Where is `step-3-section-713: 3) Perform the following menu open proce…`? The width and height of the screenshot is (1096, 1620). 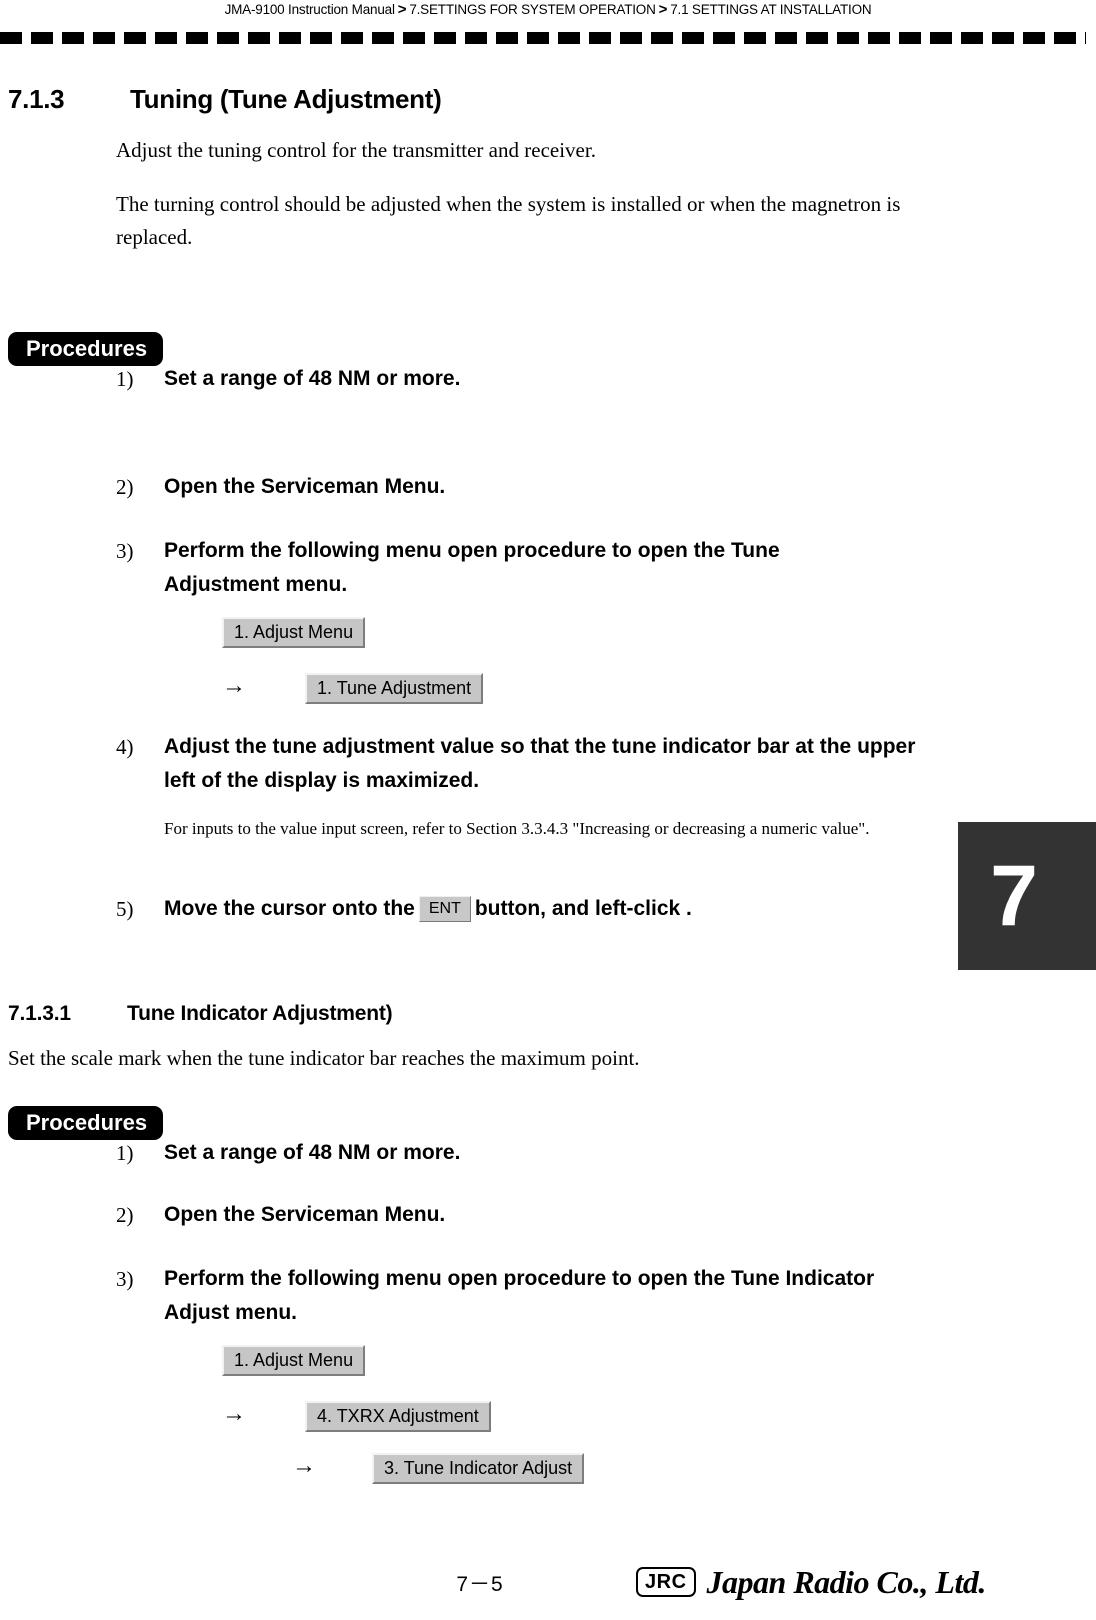
step-3-section-713: 3) Perform the following menu open proce… is located at coordinates (503, 568).